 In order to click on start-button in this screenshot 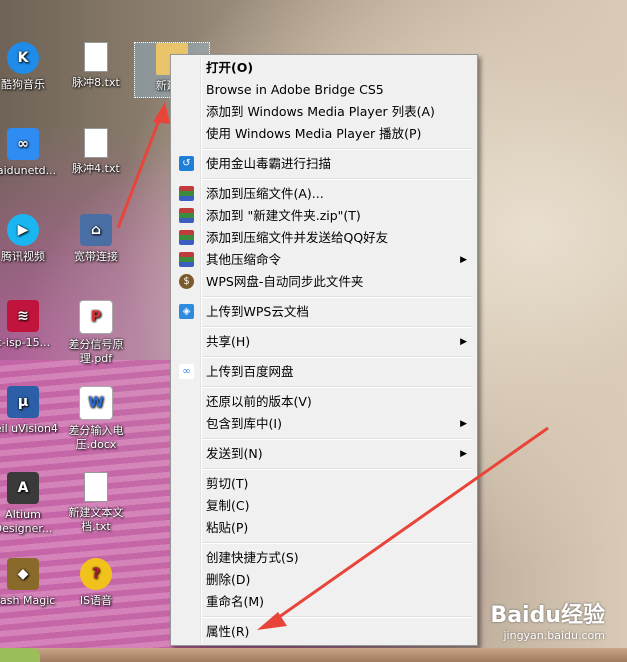, I will do `click(20, 655)`.